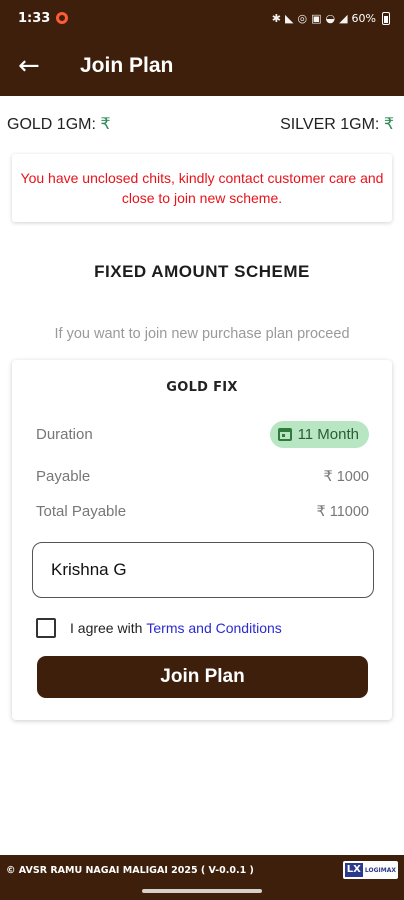 This screenshot has height=900, width=404. I want to click on terms-link: Terms and Conditions, so click(213, 628).